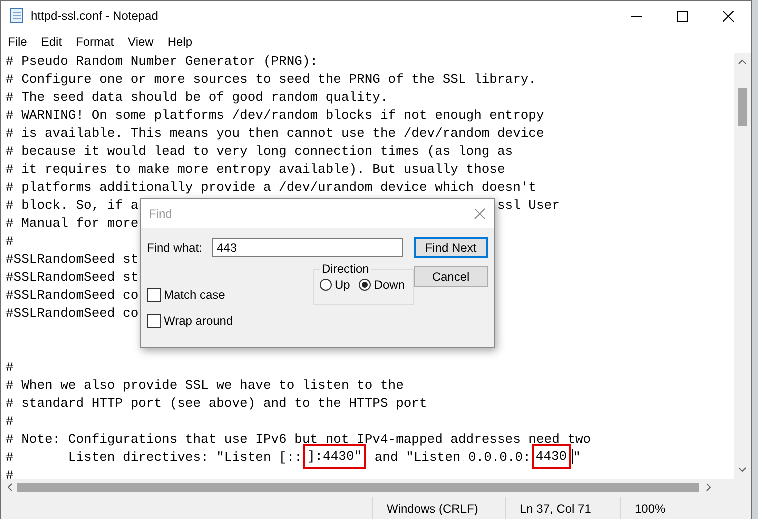 The height and width of the screenshot is (519, 758). I want to click on checkbox-label: Match case, so click(195, 295).